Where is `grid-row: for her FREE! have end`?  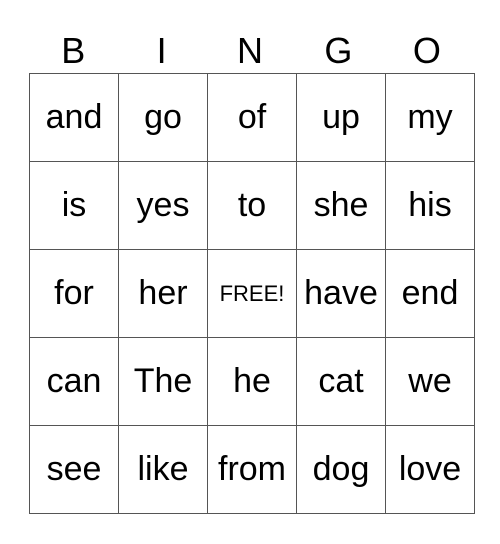
grid-row: for her FREE! have end is located at coordinates (252, 293).